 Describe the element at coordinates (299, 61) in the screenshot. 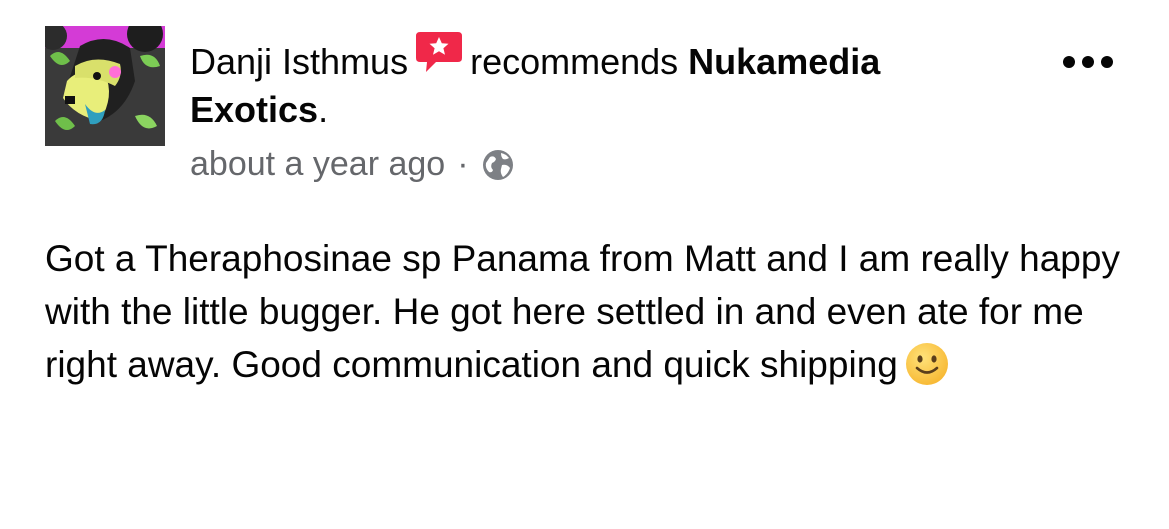

I see `author-name: Danji Isthmus` at that location.